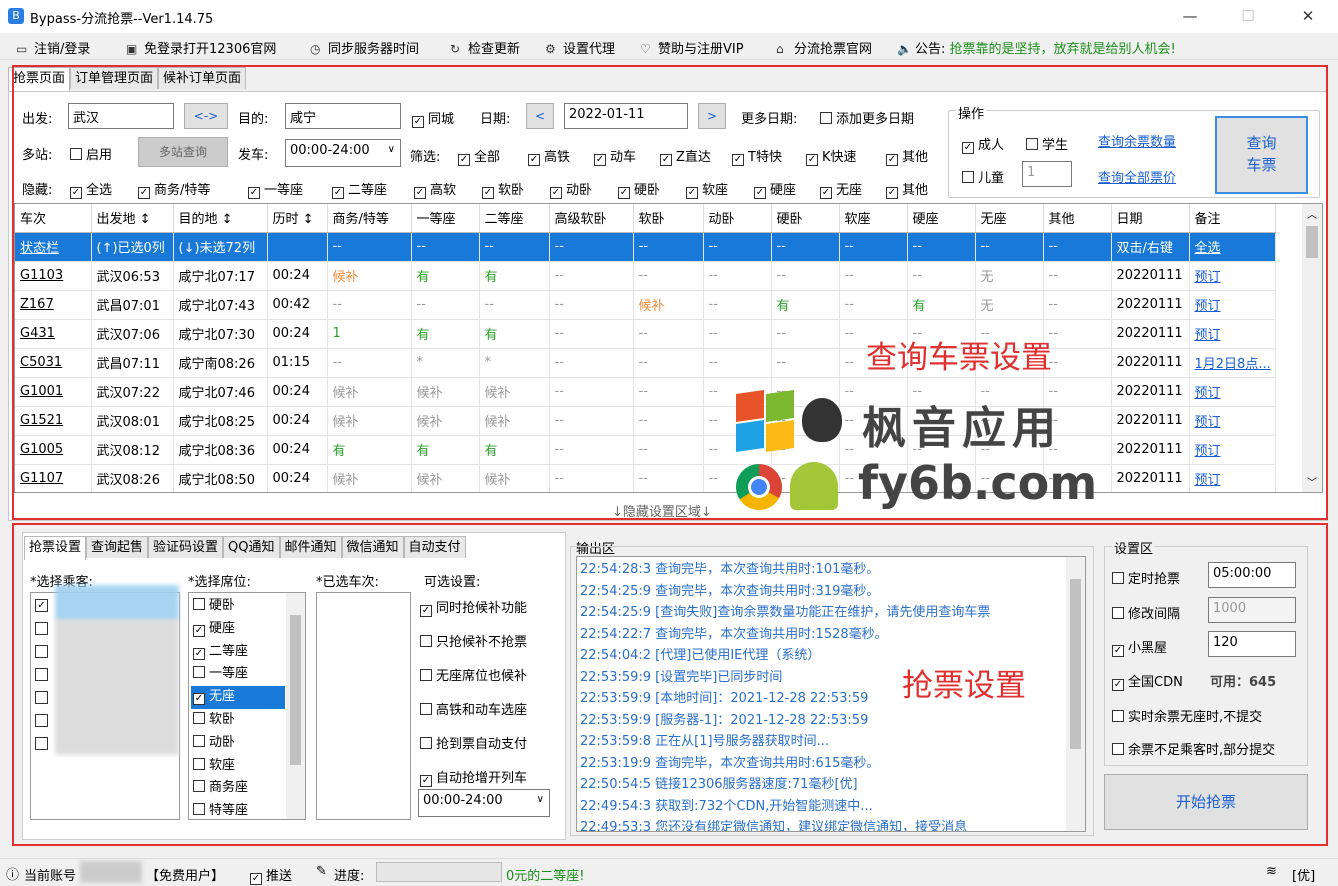 Image resolution: width=1338 pixels, height=886 pixels. What do you see at coordinates (279, 876) in the screenshot?
I see `push-label: 推送` at bounding box center [279, 876].